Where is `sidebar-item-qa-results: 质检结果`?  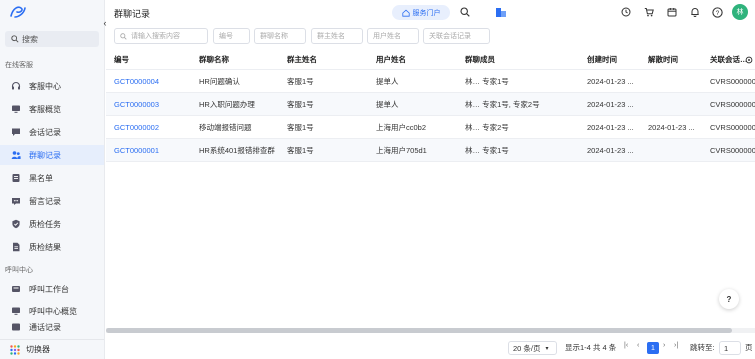
sidebar-item-qa-results: 质检结果 is located at coordinates (52, 247).